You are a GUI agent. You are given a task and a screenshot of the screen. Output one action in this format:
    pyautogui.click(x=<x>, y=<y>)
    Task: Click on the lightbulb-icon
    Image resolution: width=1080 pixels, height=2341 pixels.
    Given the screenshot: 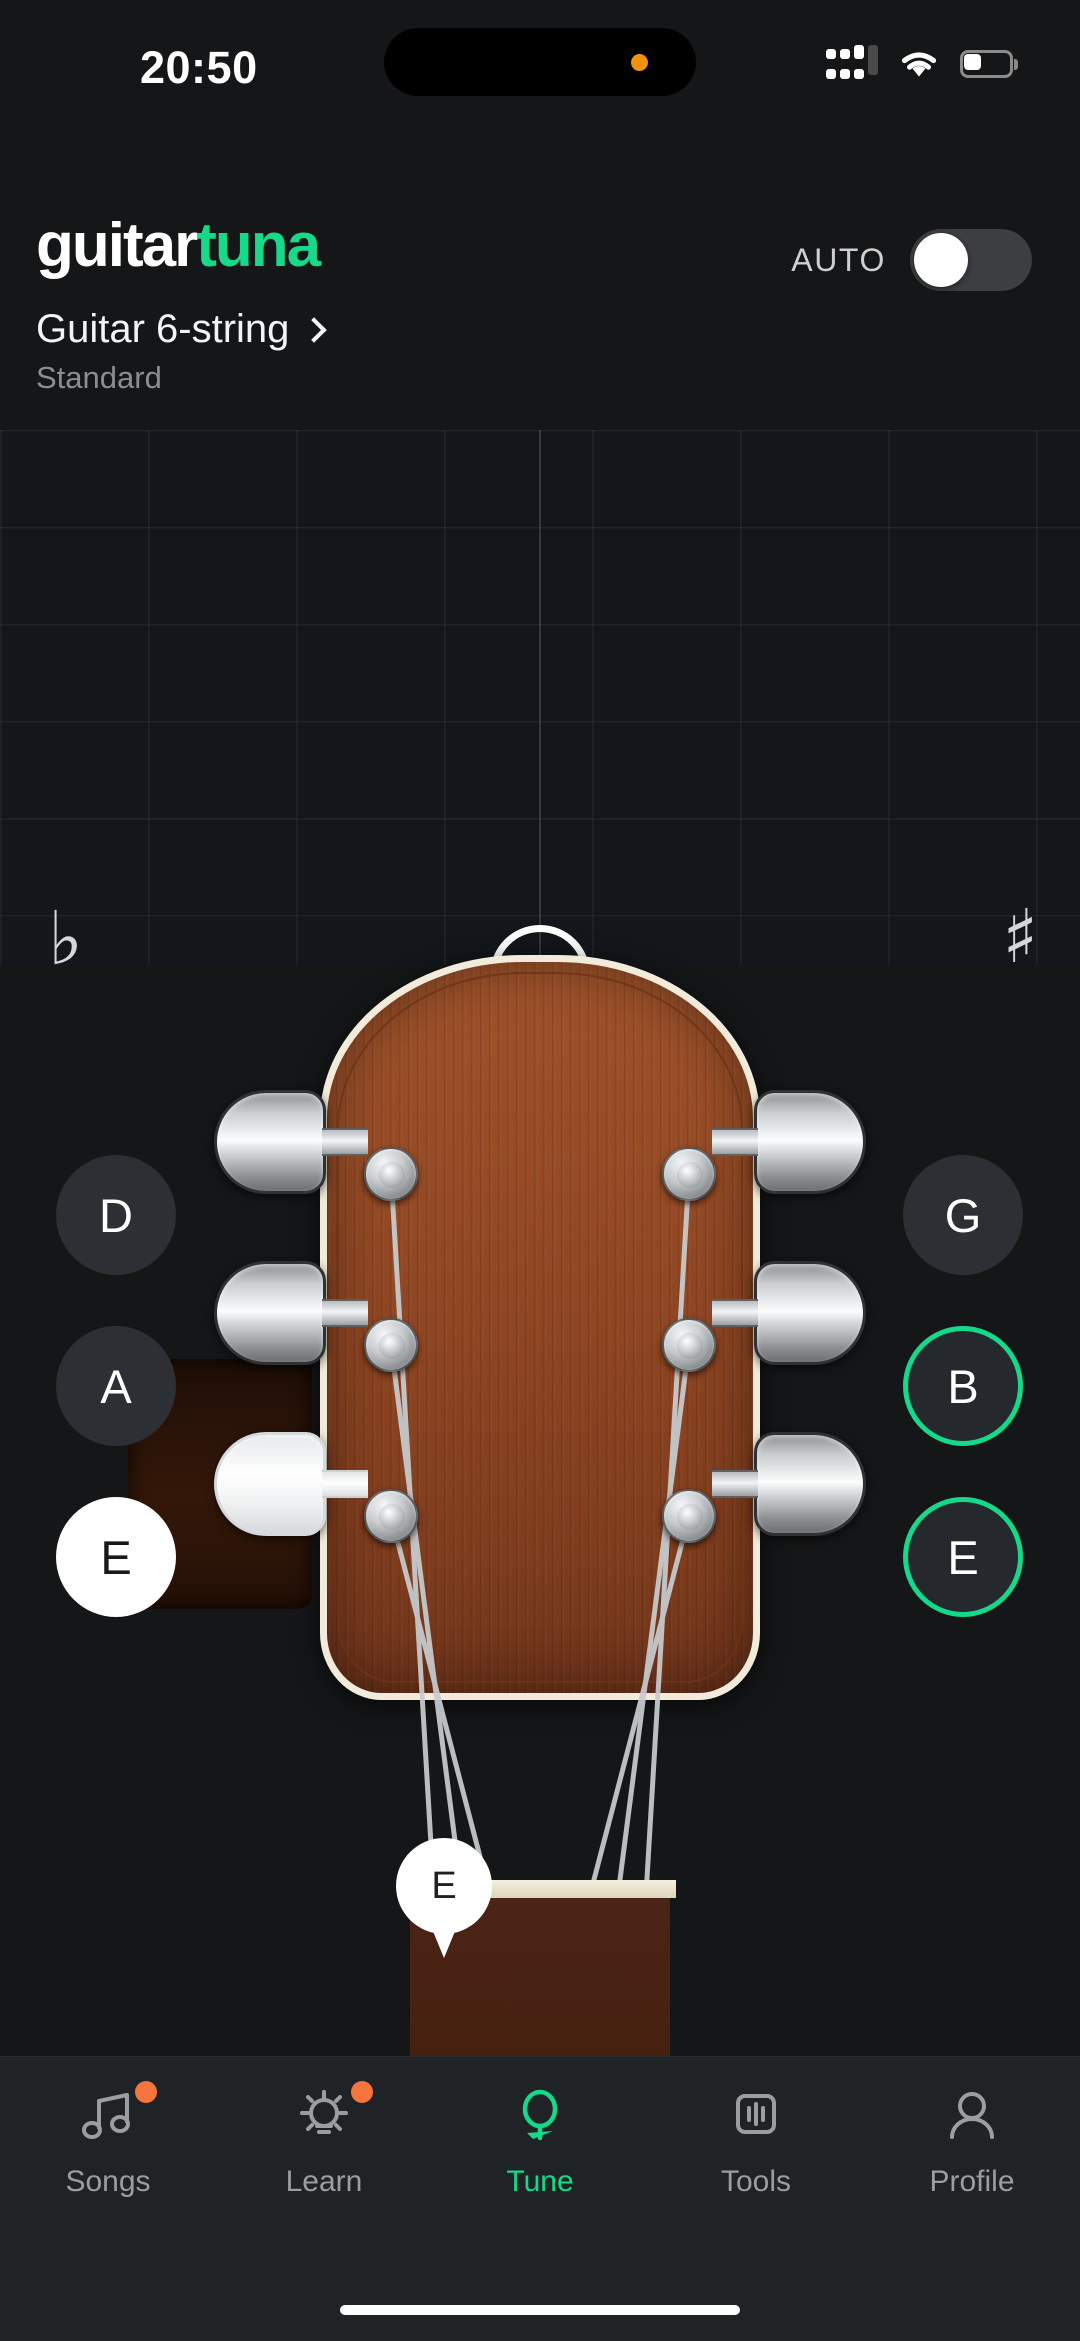 What is the action you would take?
    pyautogui.click(x=333, y=2114)
    